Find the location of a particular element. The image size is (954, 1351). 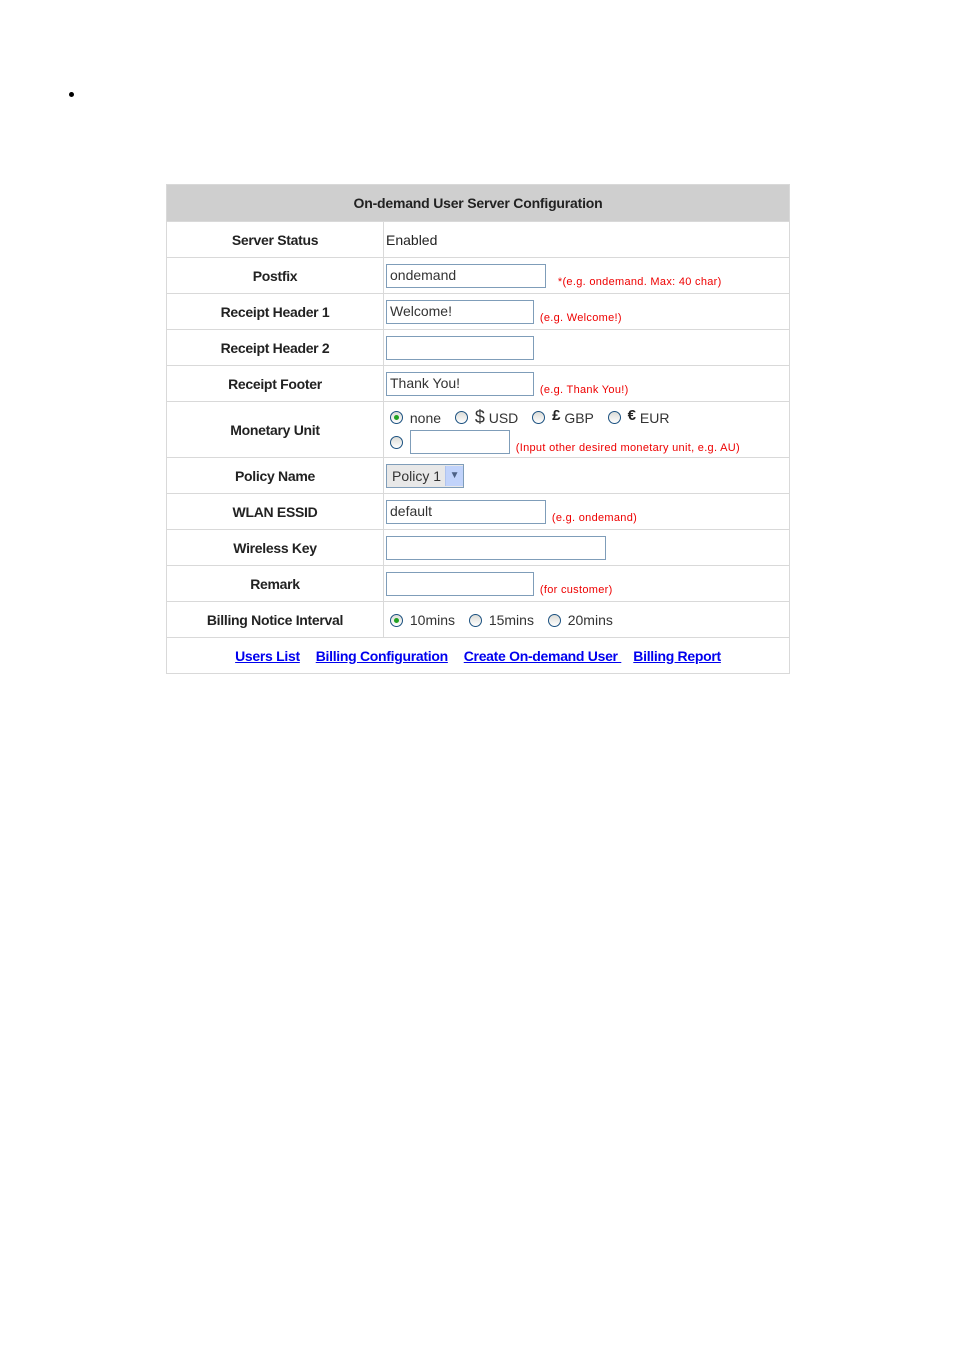

row-receipt-header-2: Receipt Header 2 is located at coordinates (478, 347).